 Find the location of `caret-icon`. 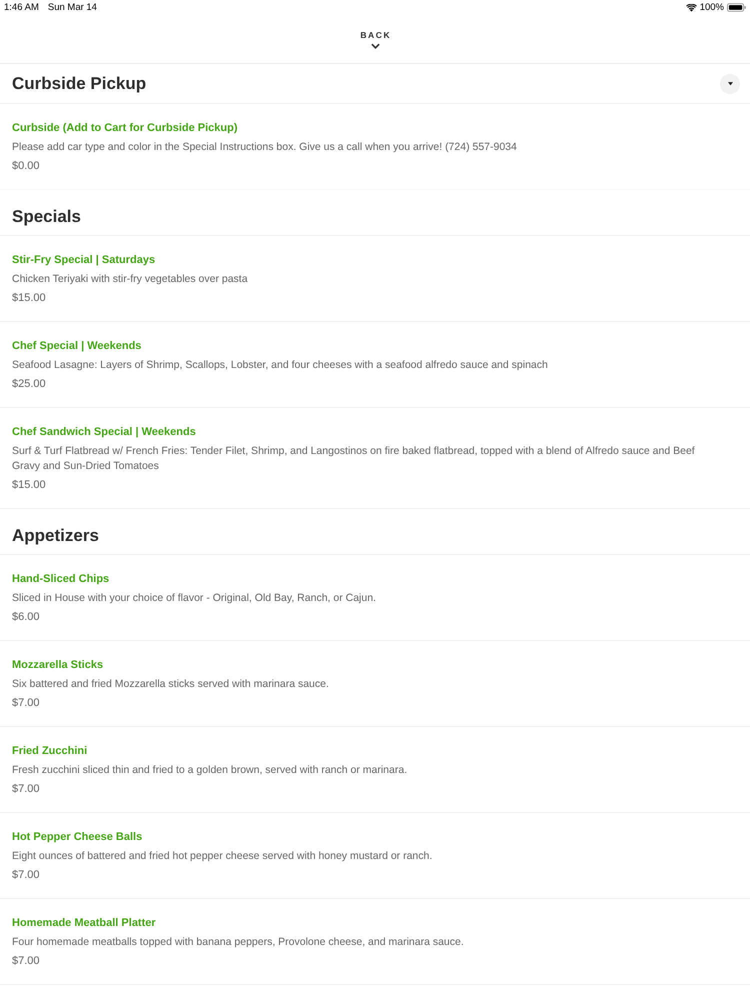

caret-icon is located at coordinates (730, 84).